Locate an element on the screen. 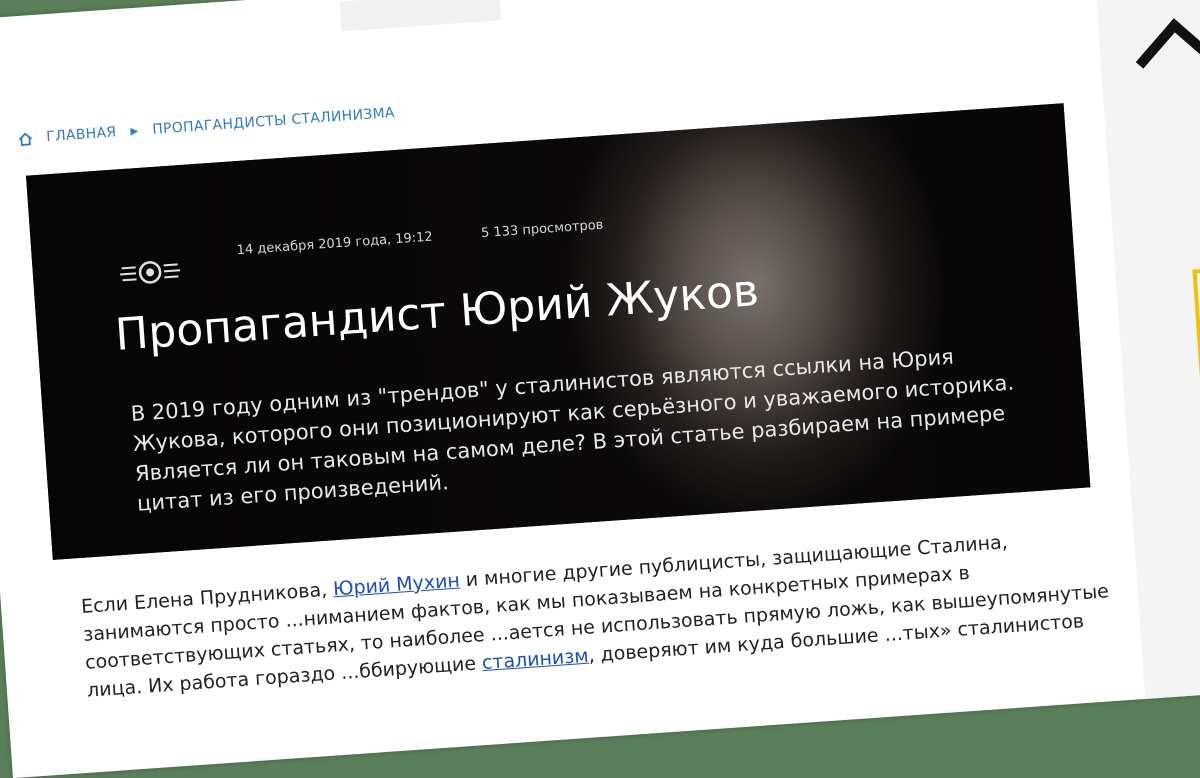 Image resolution: width=1200 pixels, height=778 pixels. breadcrumb: ГЛАВНАЯ ▶ ПРОПАГАНДИСТЫ СТАЛИНИЗМА is located at coordinates (206, 126).